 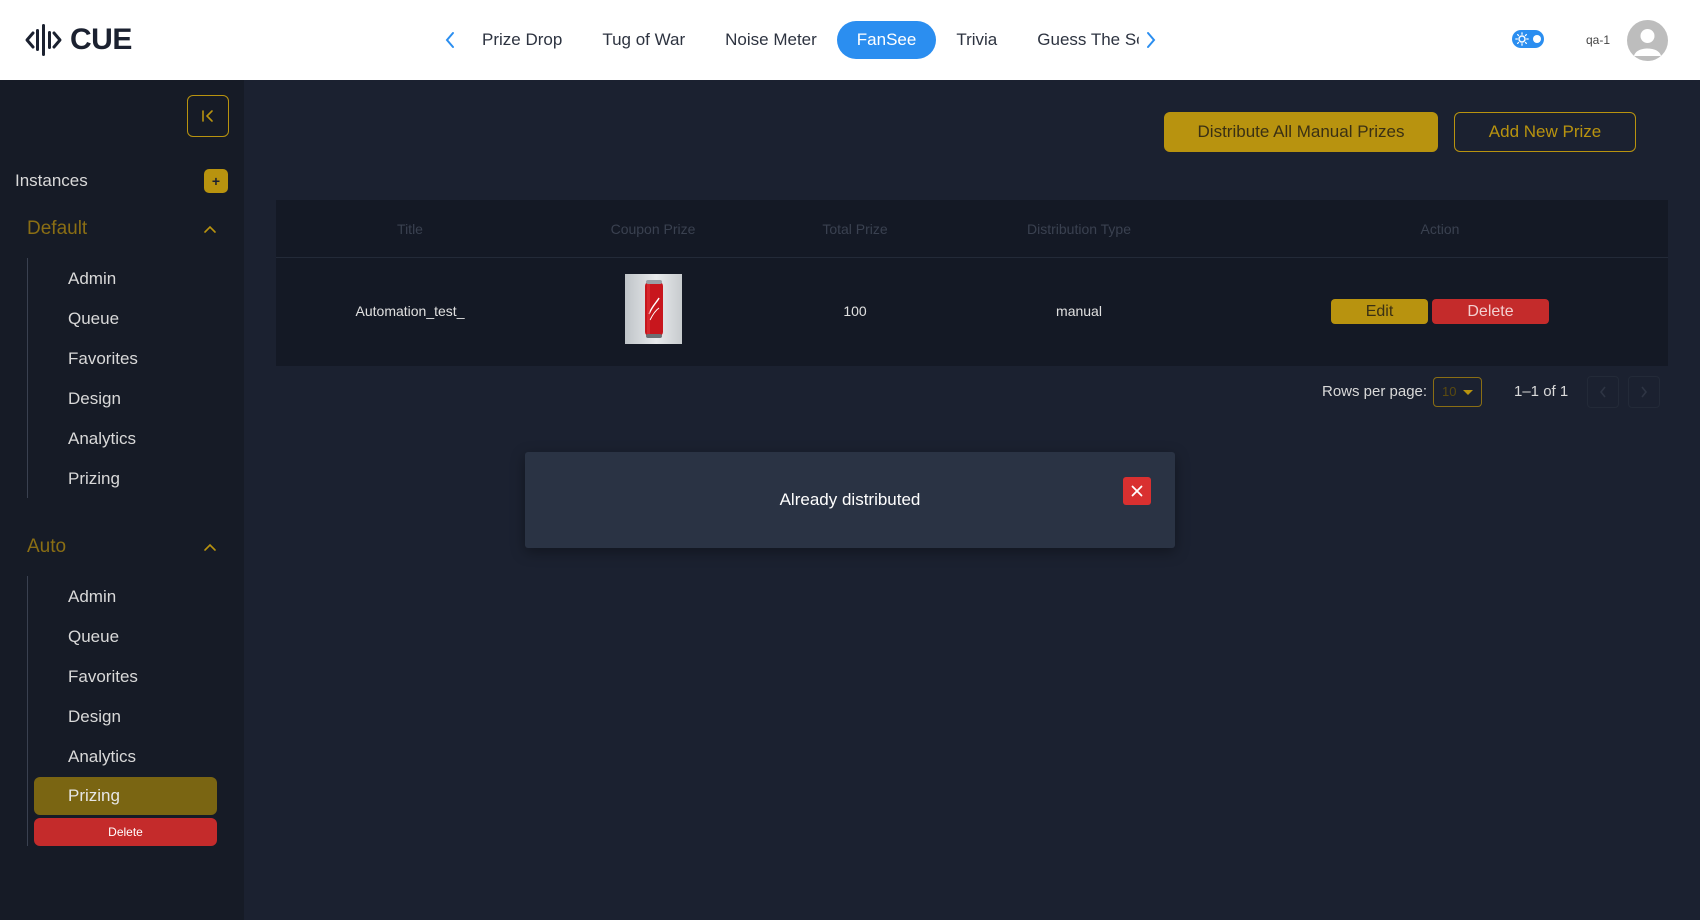 I want to click on rows-per-page-label: Rows per page:, so click(x=1375, y=391).